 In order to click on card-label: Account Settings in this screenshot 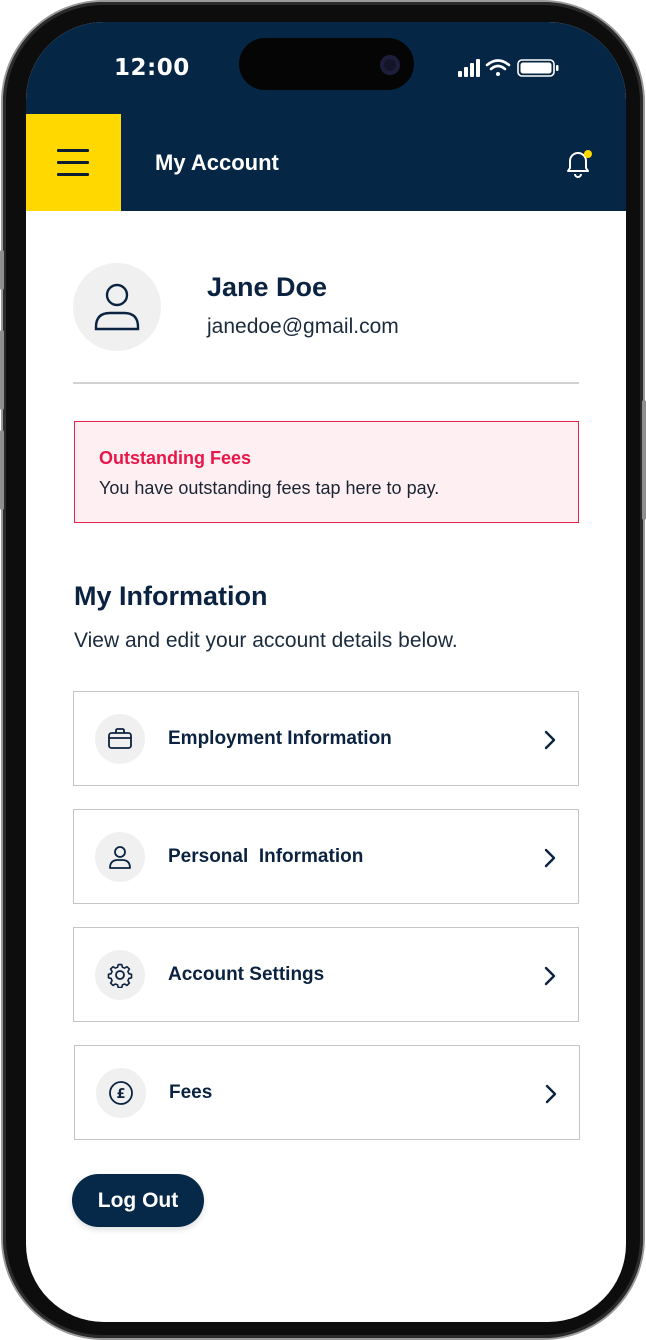, I will do `click(246, 974)`.